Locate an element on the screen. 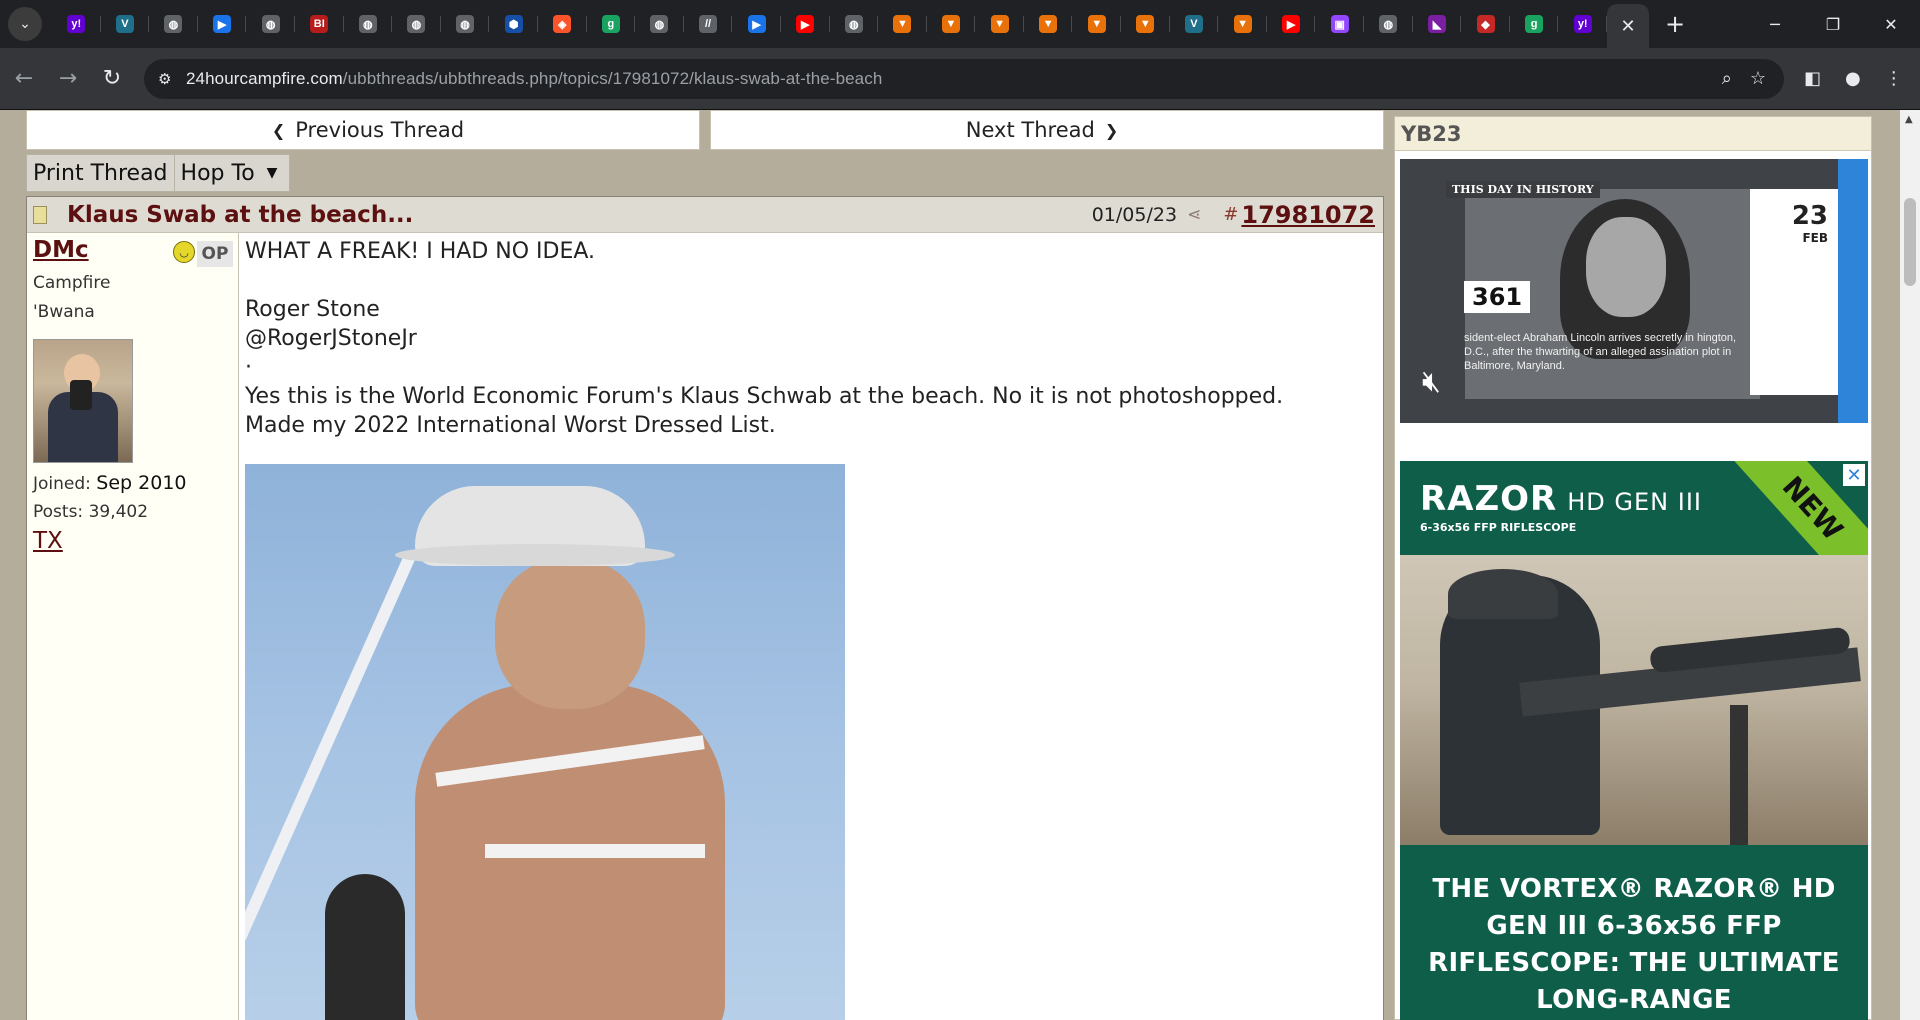 This screenshot has height=1020, width=1920. sidebar-header: YB23 is located at coordinates (1633, 134).